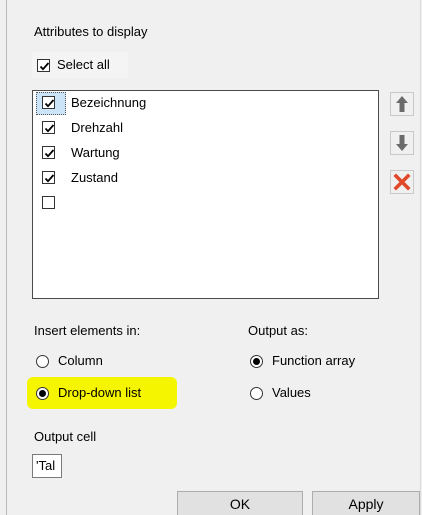 The height and width of the screenshot is (515, 422). I want to click on item-label: Wartung, so click(95, 152).